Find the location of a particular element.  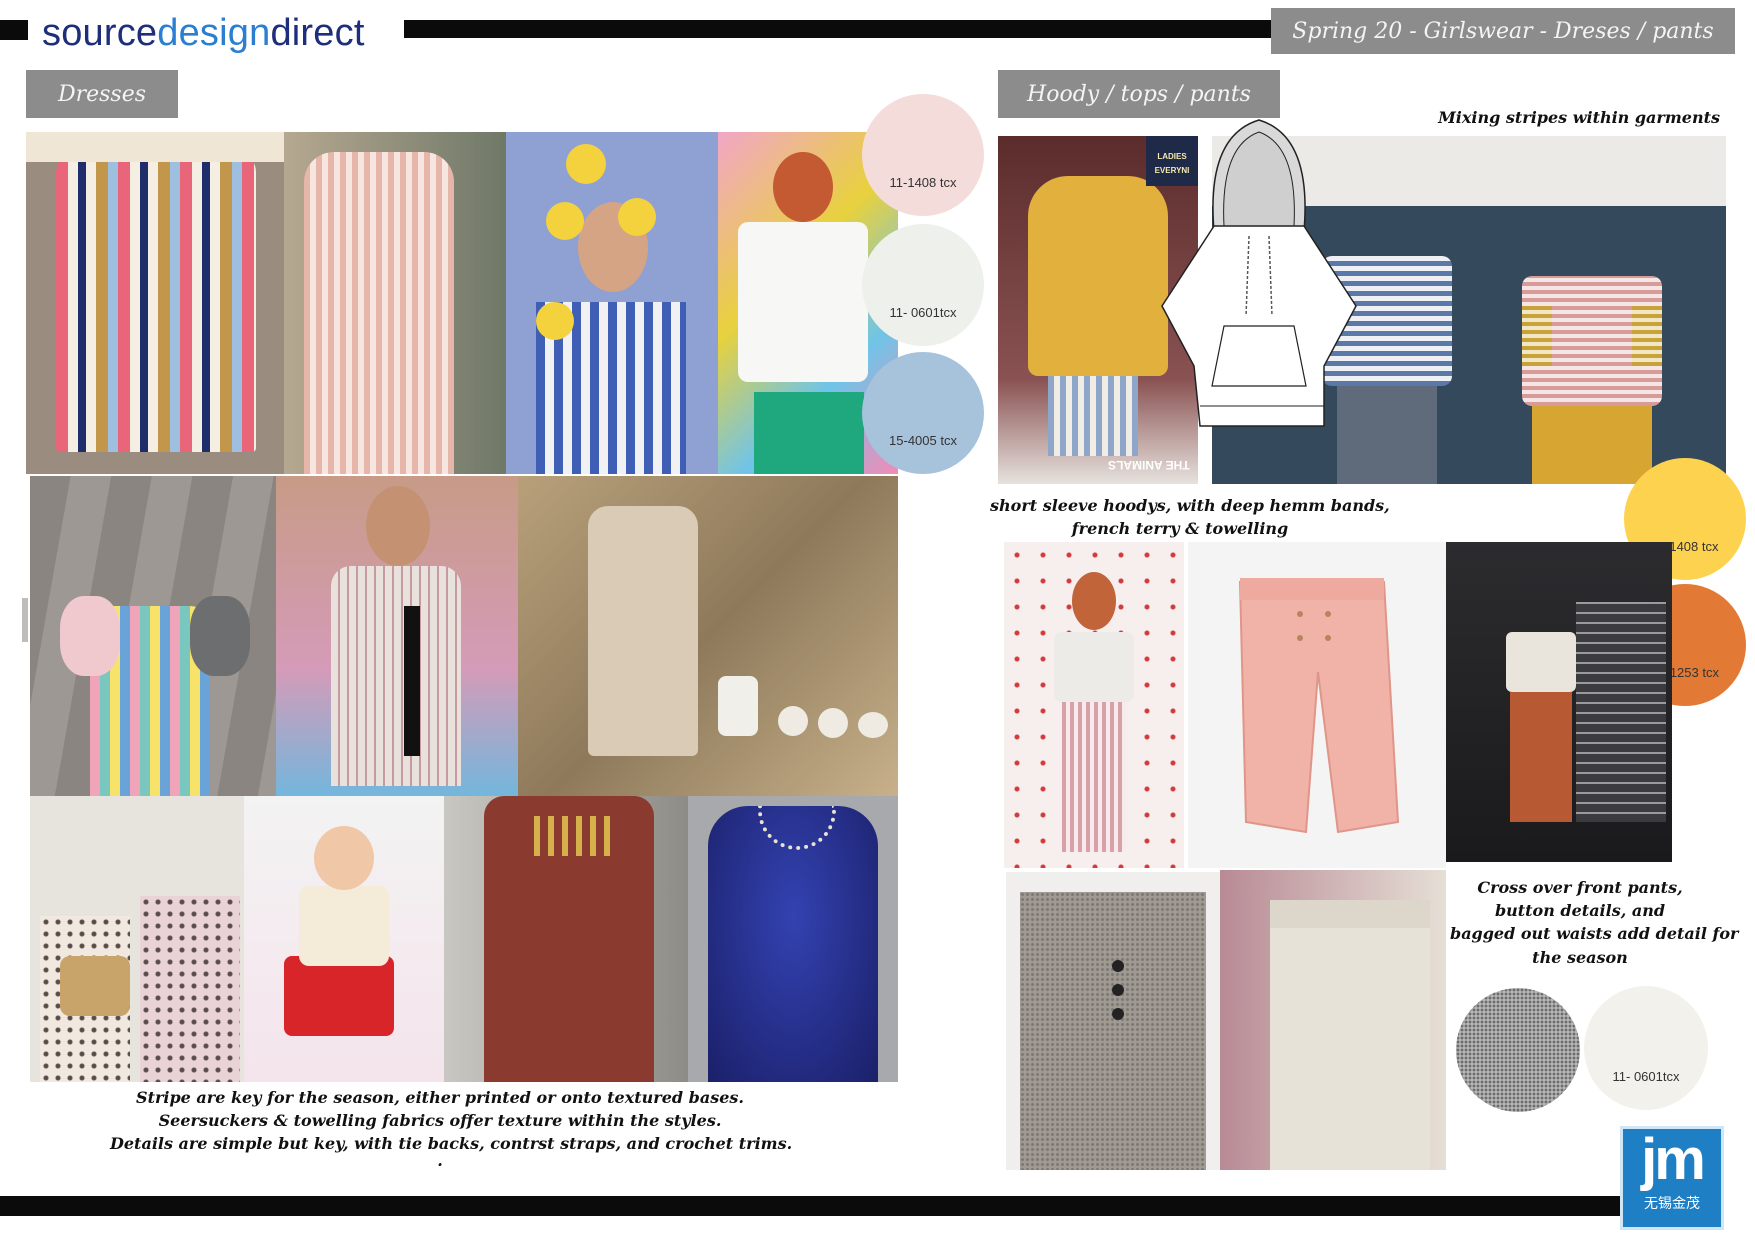

swatch-white-right-label: 11- 0601tcx is located at coordinates (1646, 1076).